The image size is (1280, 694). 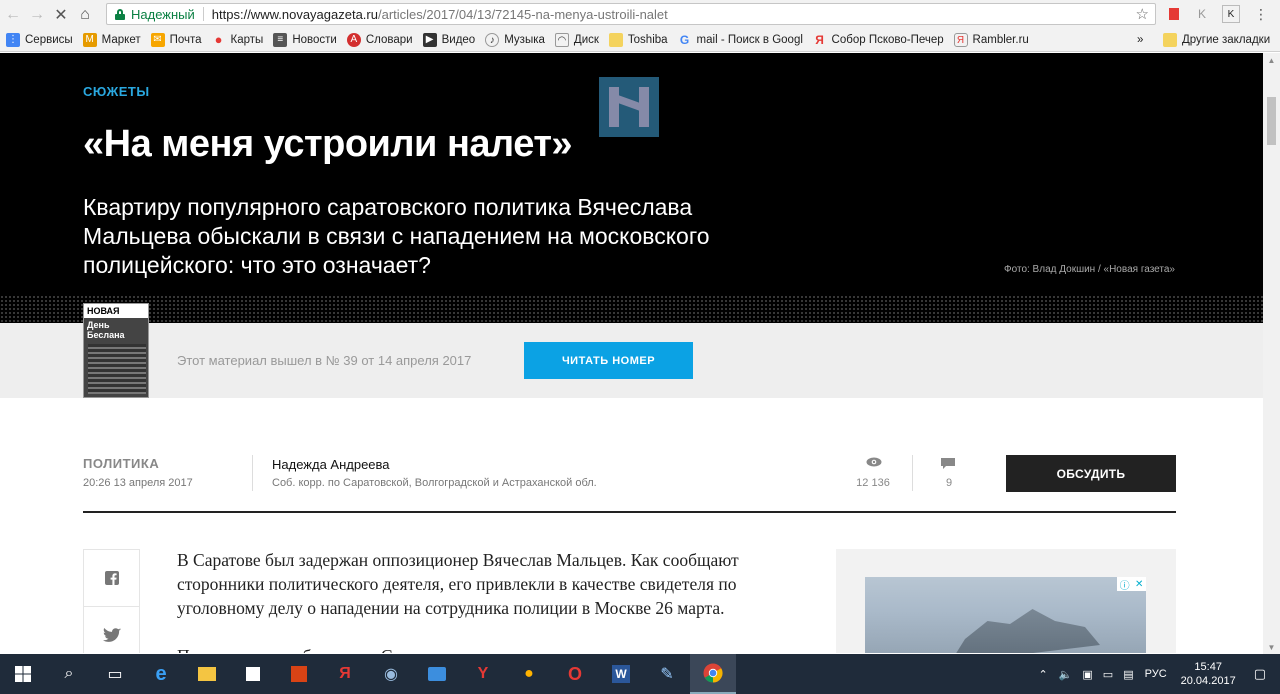 I want to click on forward-button: →, so click(x=37, y=15).